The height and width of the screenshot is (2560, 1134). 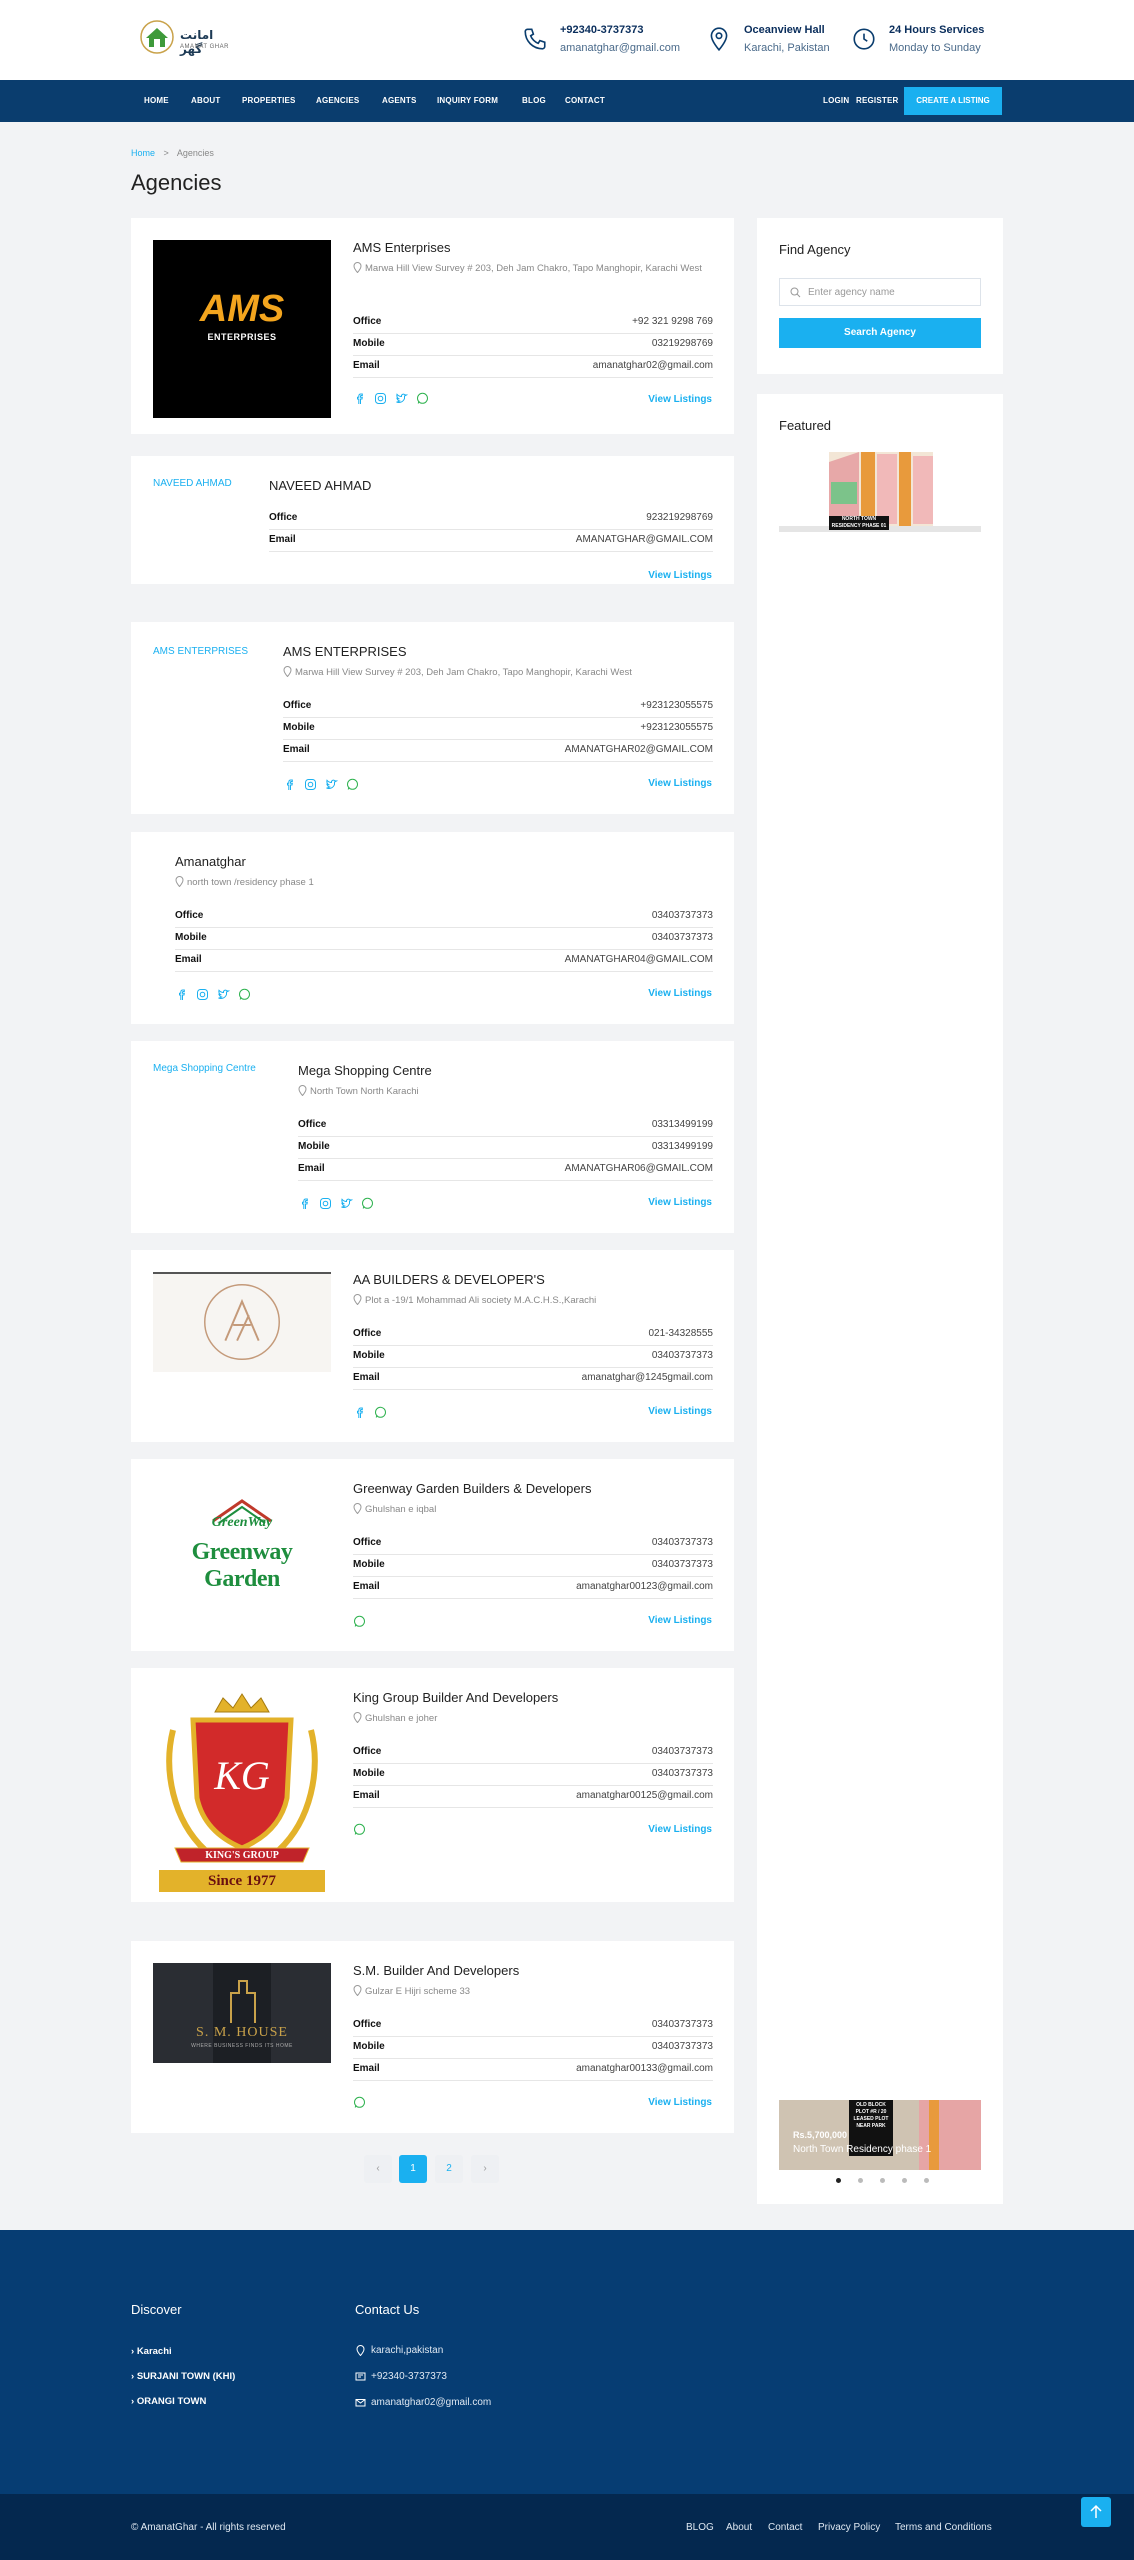 I want to click on footer-link-blog: BLOG, so click(x=700, y=2527).